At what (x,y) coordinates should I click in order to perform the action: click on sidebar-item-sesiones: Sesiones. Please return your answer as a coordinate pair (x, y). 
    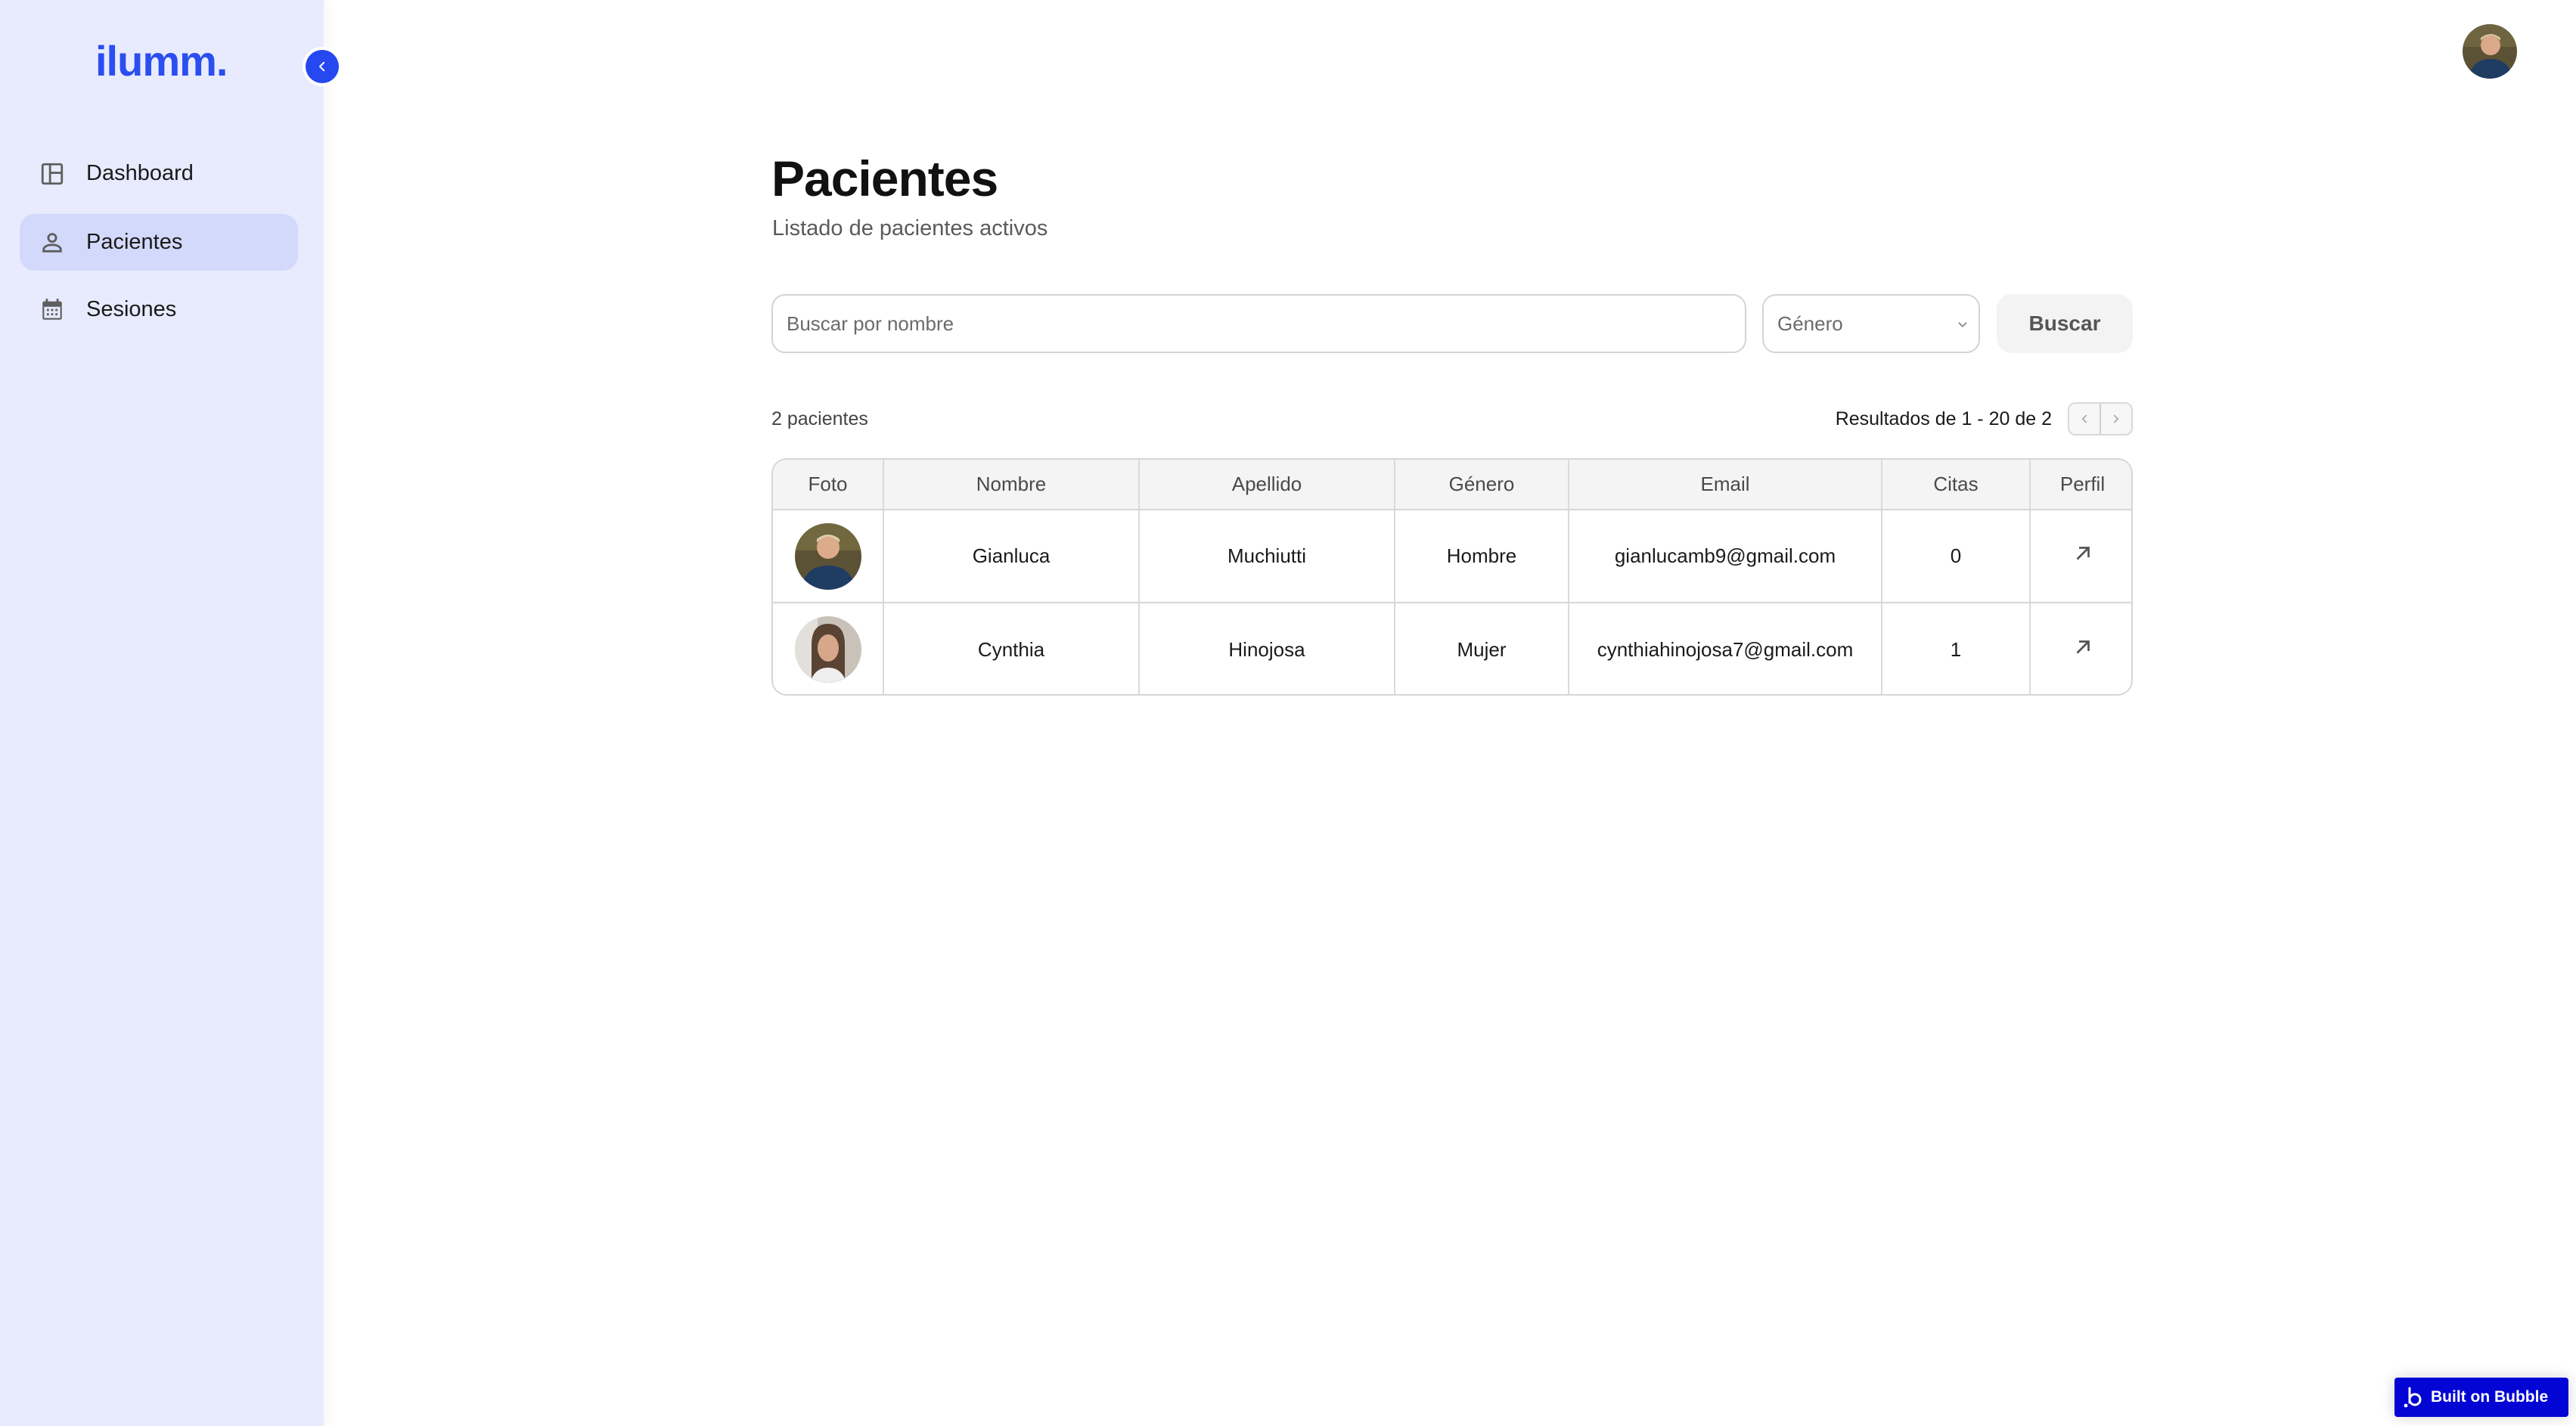
    Looking at the image, I should click on (159, 309).